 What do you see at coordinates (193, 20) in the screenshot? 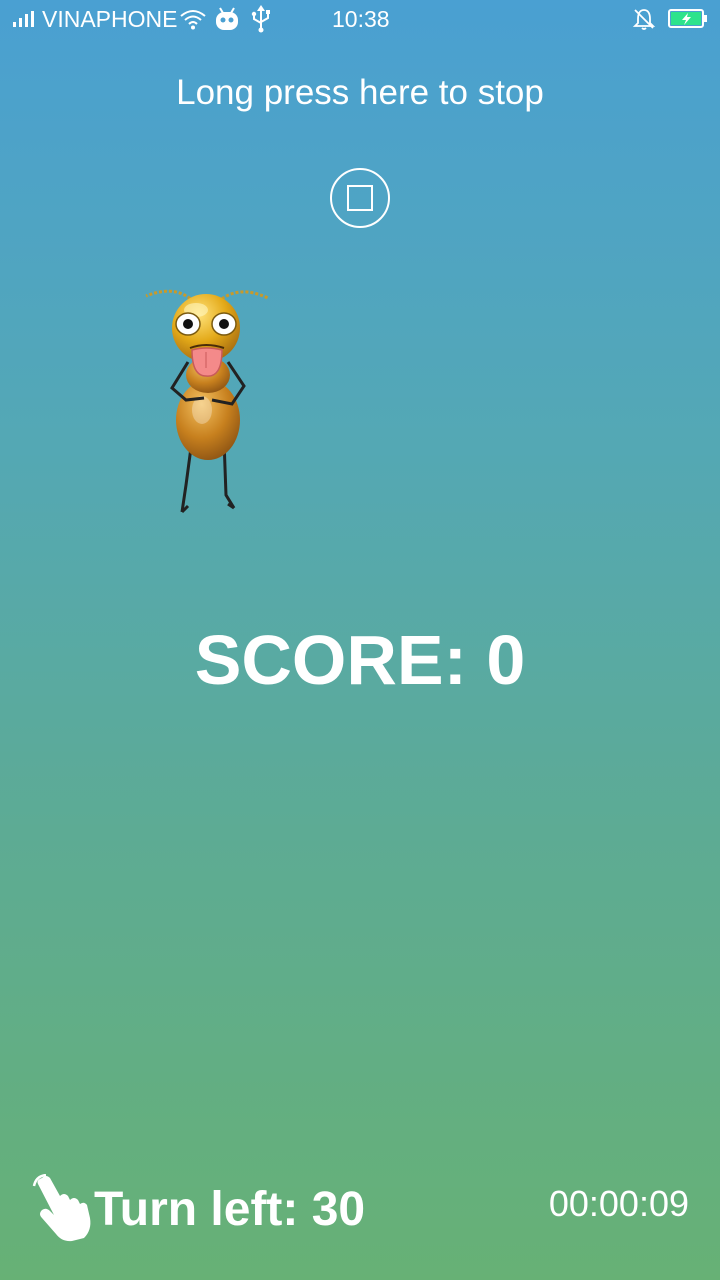
I see `wifi-icon` at bounding box center [193, 20].